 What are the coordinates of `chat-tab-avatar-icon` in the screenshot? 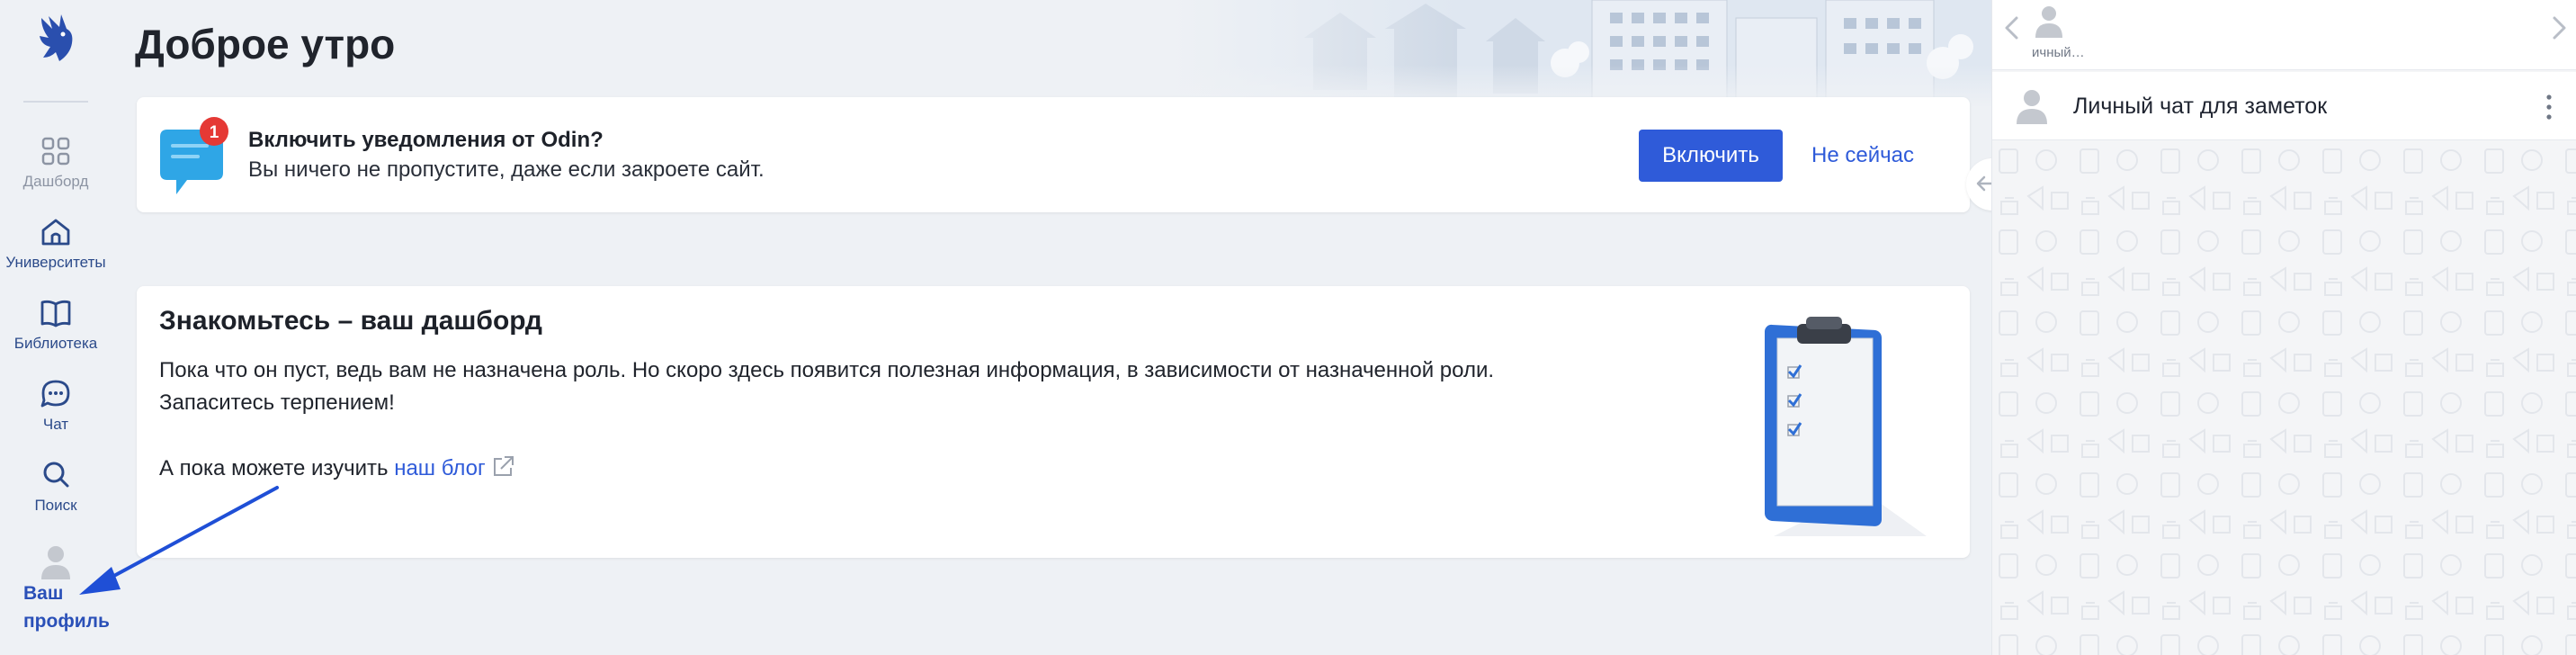 It's located at (2049, 22).